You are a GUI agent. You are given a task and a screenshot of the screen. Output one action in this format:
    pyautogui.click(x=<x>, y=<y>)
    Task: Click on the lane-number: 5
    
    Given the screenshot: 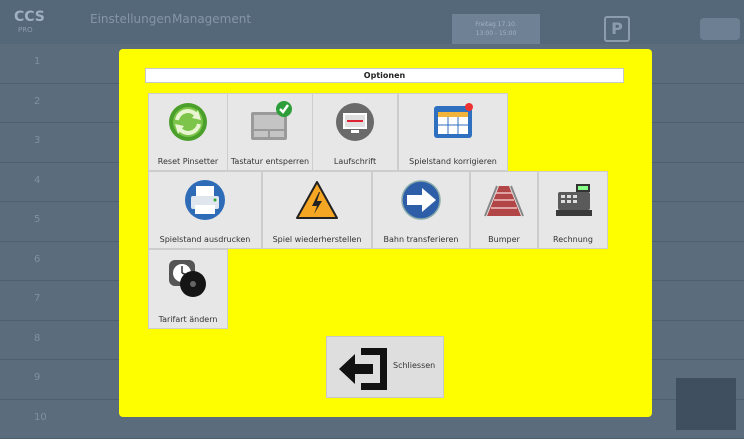 What is the action you would take?
    pyautogui.click(x=37, y=219)
    